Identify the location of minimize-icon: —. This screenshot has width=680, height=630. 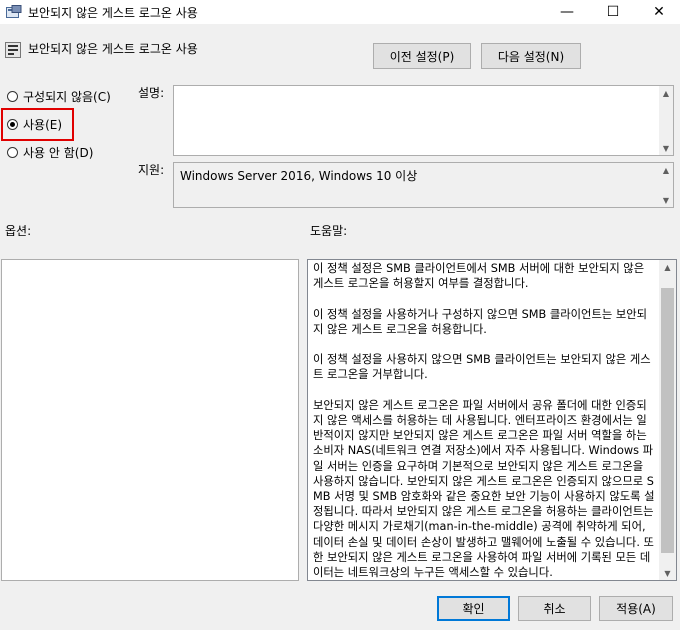
(567, 12).